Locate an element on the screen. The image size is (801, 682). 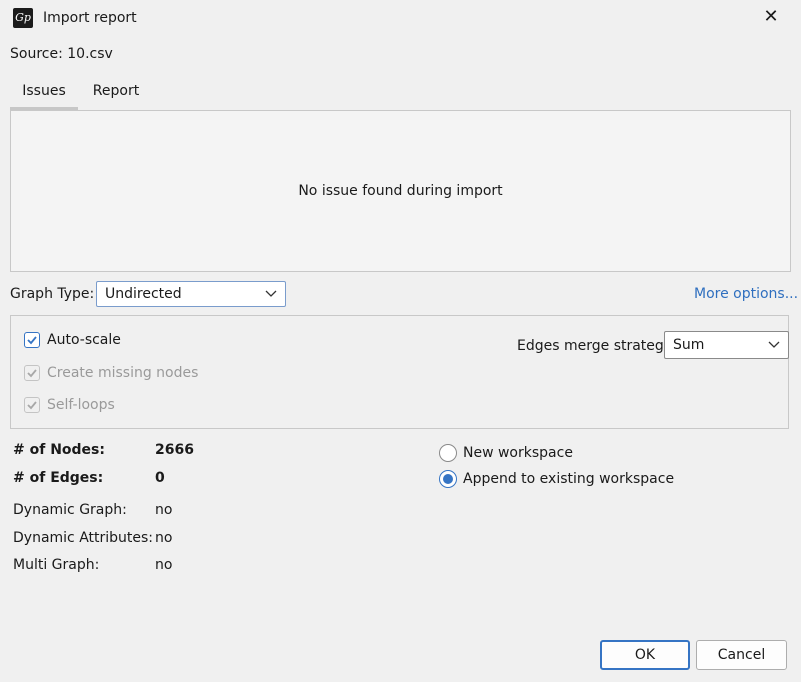
append-workspace-label: Append to existing workspace is located at coordinates (569, 479).